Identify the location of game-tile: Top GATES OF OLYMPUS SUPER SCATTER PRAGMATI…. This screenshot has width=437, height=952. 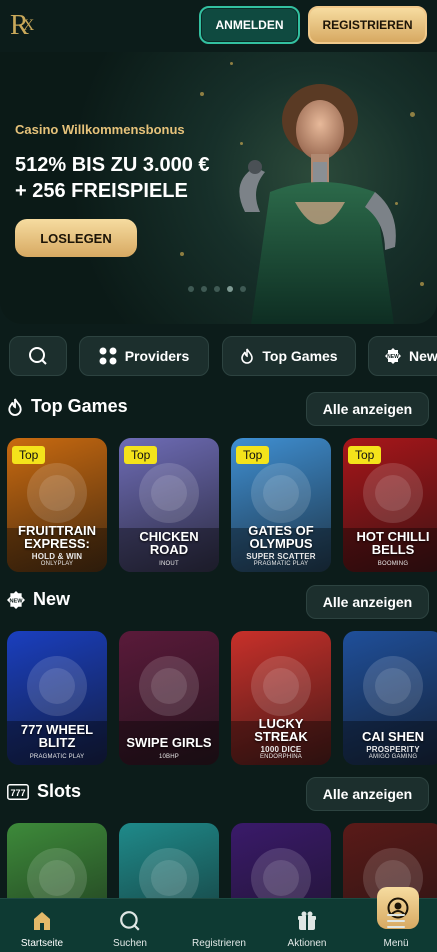
(281, 505).